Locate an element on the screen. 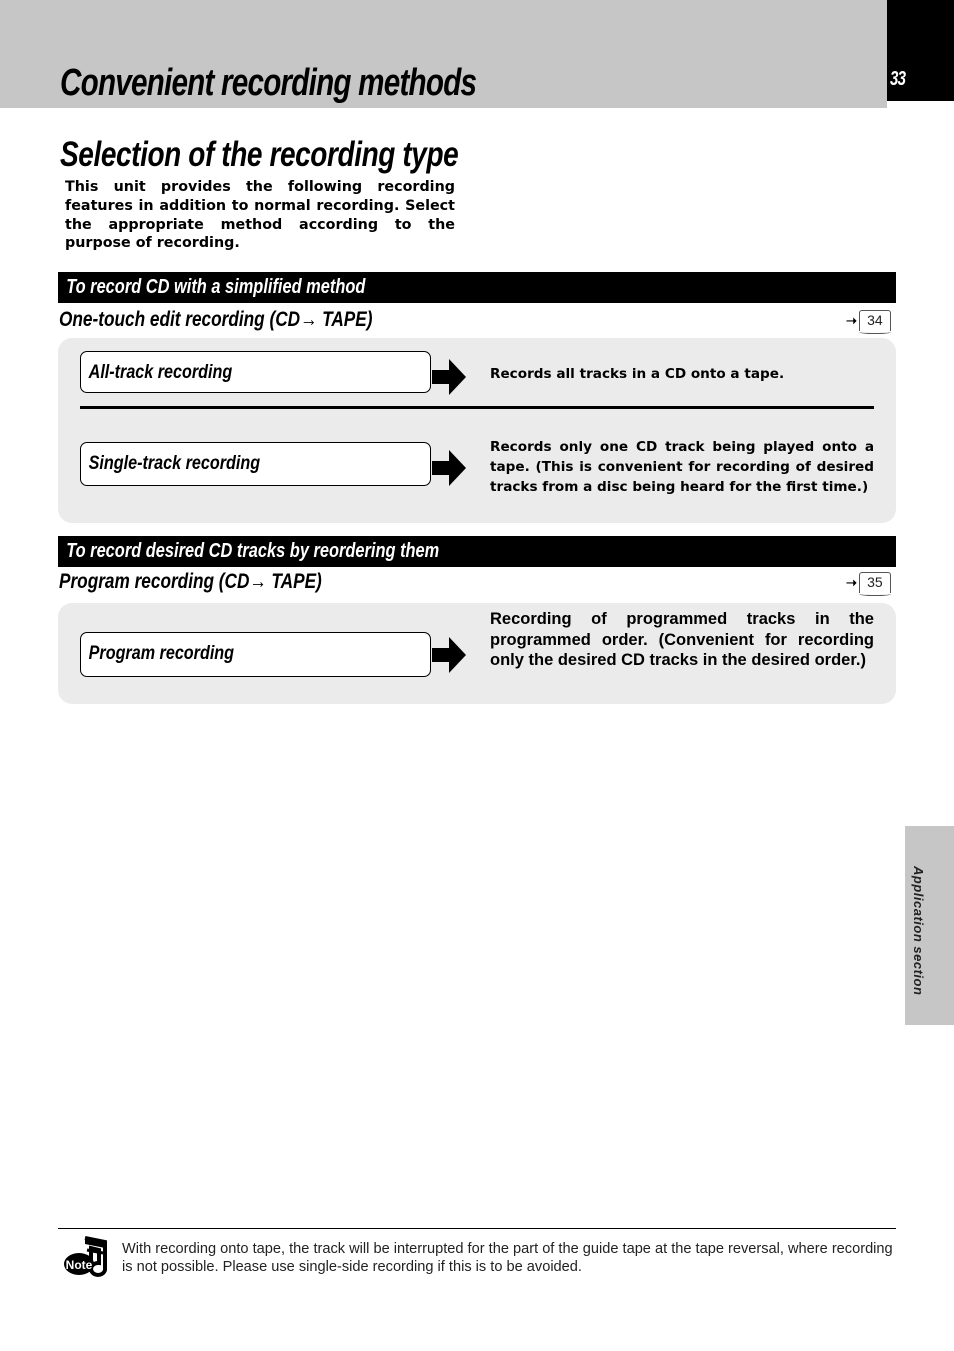 The width and height of the screenshot is (954, 1351). mode-box-program: Program recording is located at coordinates (255, 654).